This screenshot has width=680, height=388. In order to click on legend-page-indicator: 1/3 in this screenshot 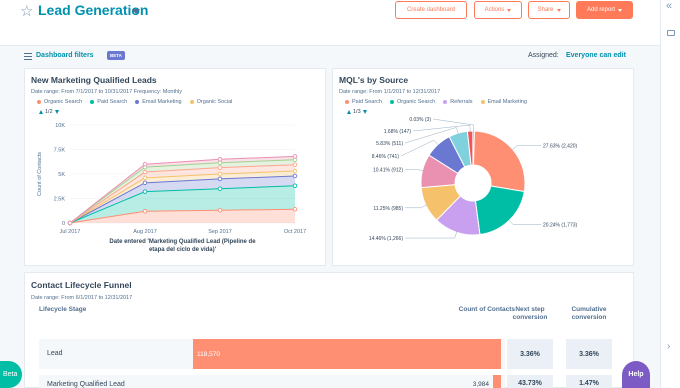, I will do `click(357, 112)`.